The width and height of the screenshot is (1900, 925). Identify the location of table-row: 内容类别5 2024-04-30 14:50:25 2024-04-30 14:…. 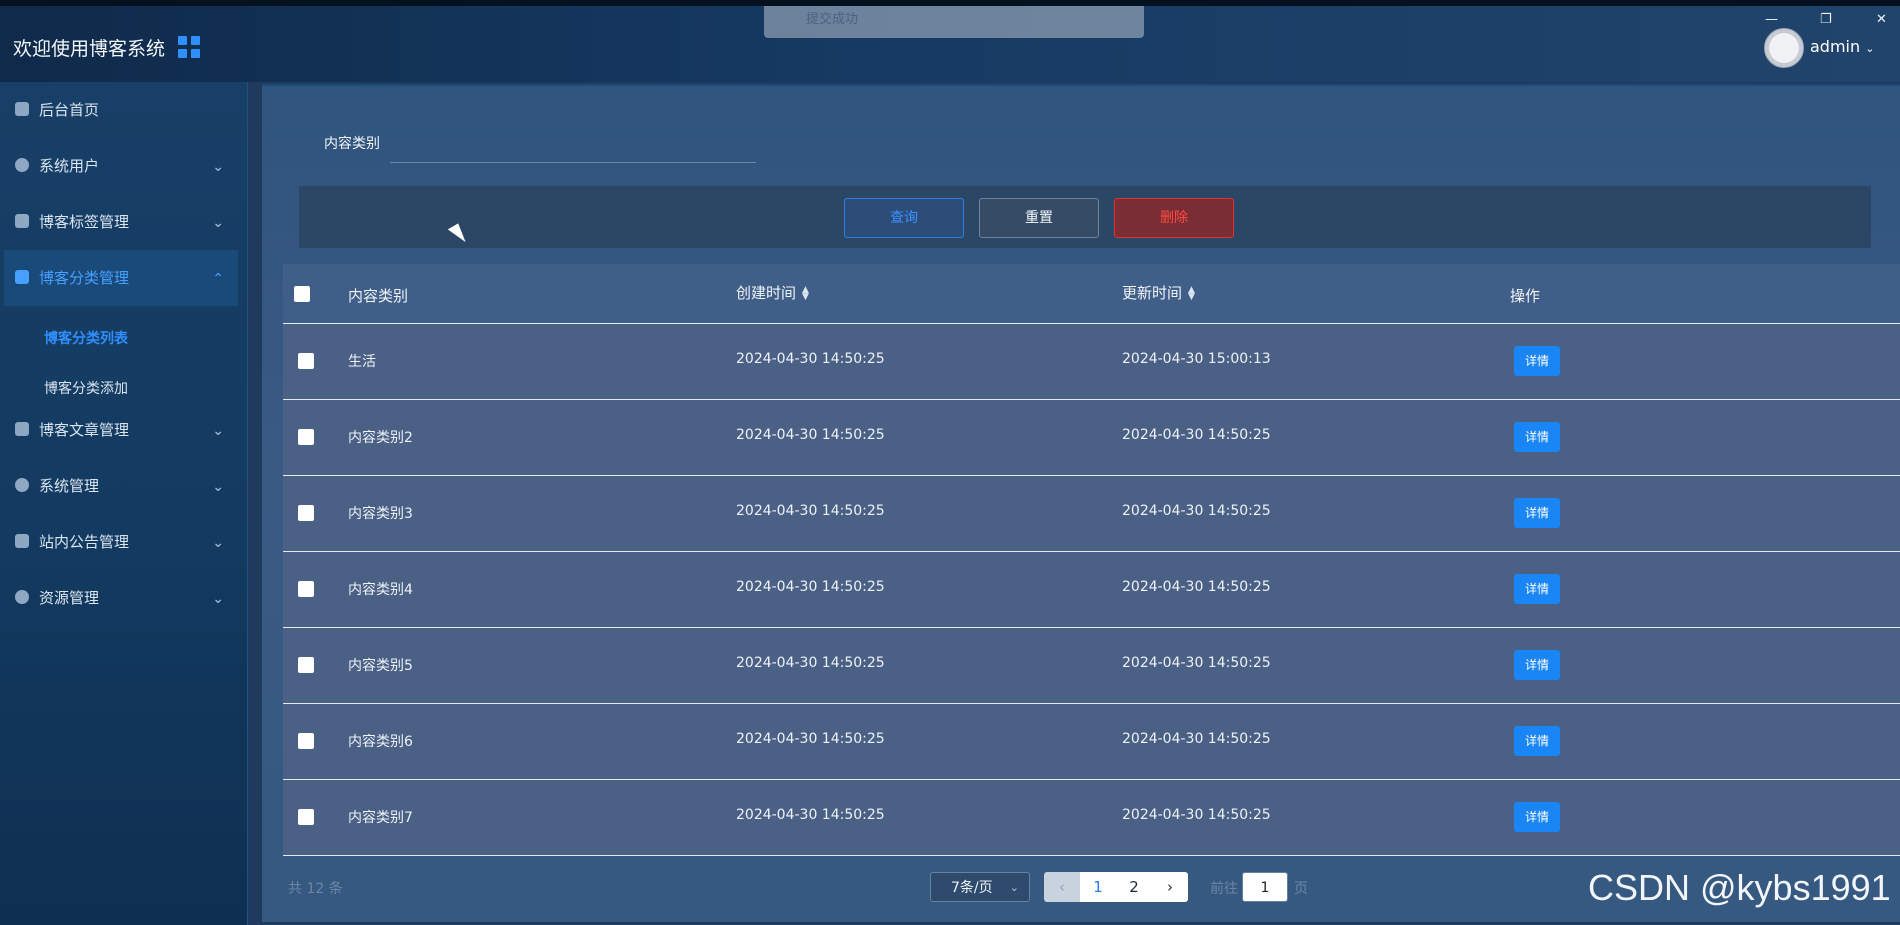
(1091, 666).